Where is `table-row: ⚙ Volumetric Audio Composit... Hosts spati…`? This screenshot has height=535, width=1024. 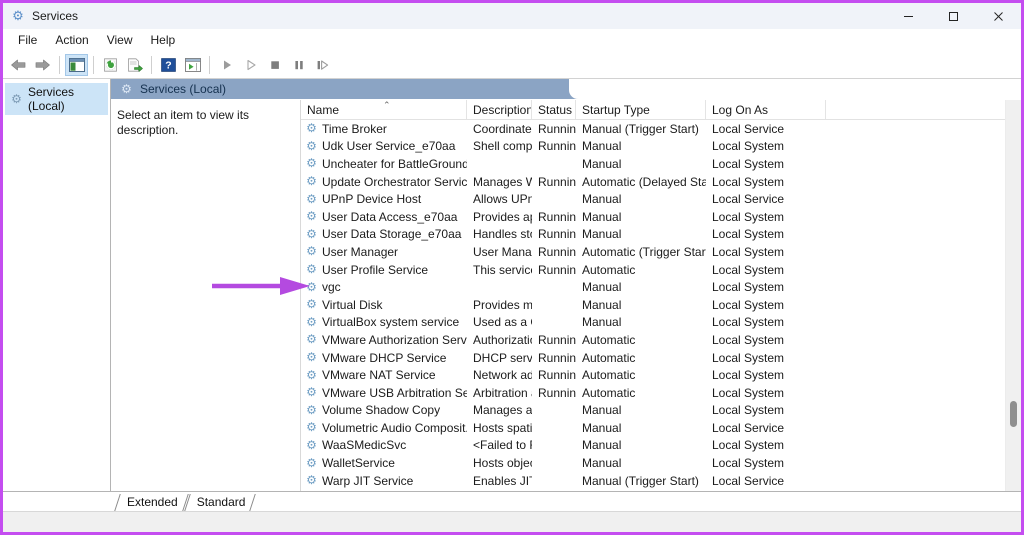 table-row: ⚙ Volumetric Audio Composit... Hosts spati… is located at coordinates (661, 428).